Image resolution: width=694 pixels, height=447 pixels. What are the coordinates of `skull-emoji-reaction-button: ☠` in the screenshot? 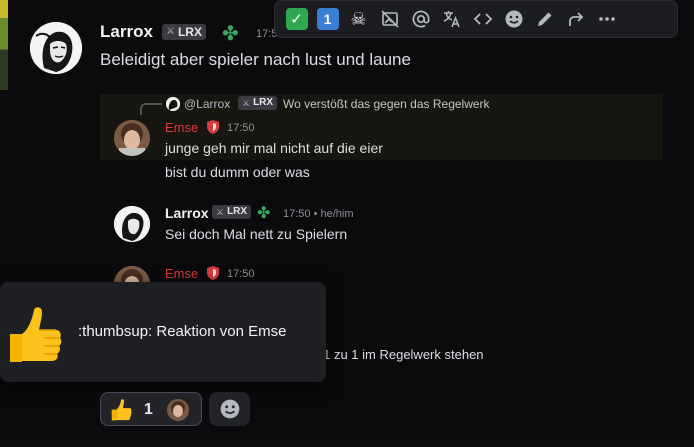 It's located at (358, 19).